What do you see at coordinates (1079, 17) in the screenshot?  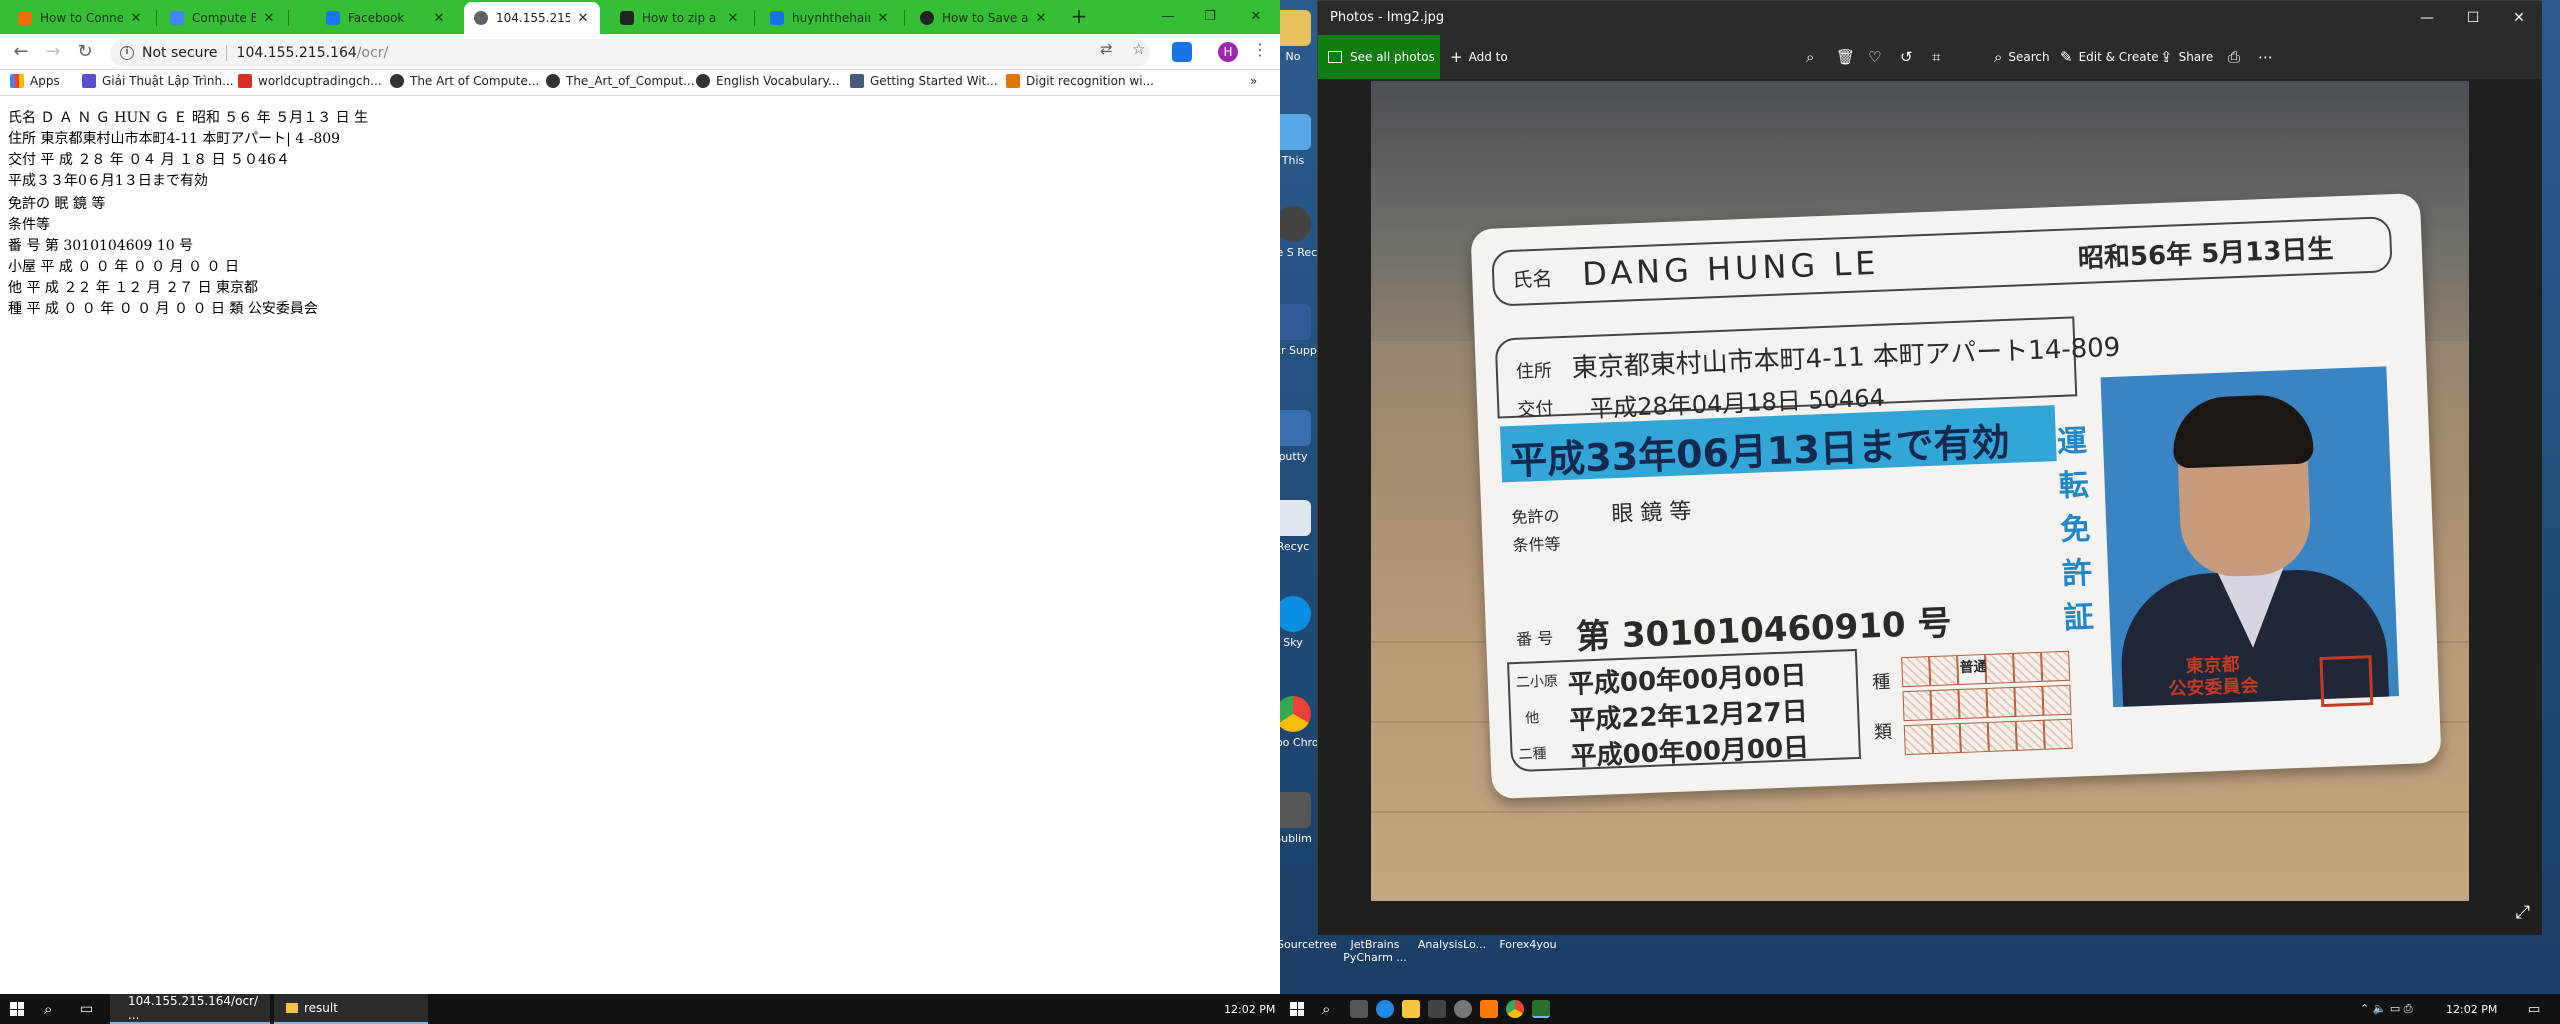 I see `new-tab-button: +` at bounding box center [1079, 17].